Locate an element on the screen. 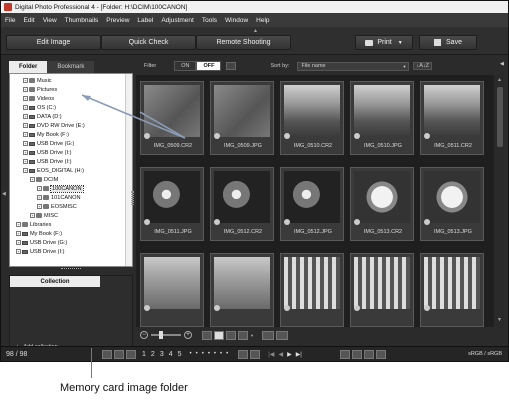  sort-order-button: ↓A↓Z is located at coordinates (422, 66).